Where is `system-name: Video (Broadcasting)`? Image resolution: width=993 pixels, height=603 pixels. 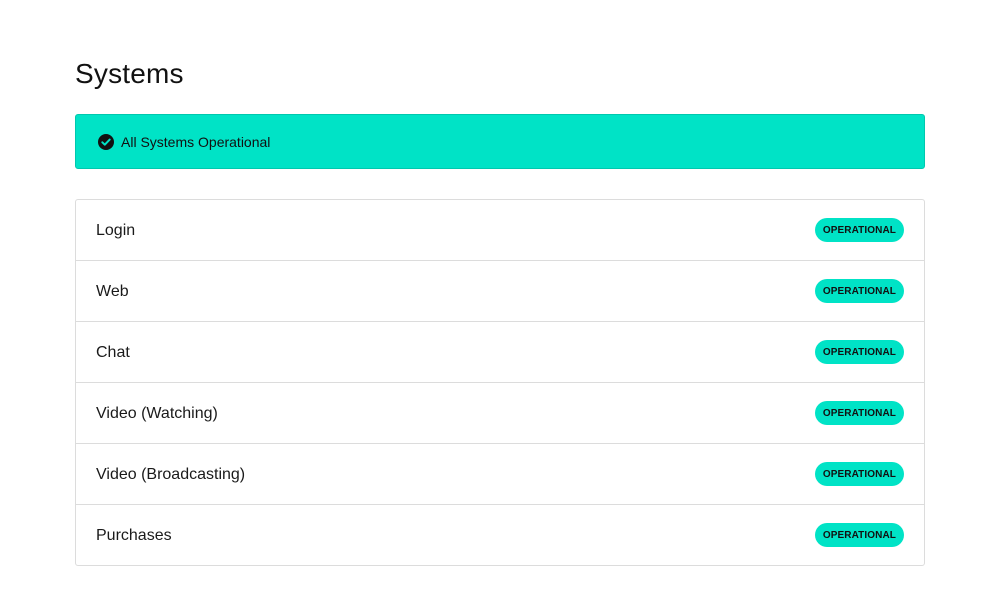 system-name: Video (Broadcasting) is located at coordinates (171, 474).